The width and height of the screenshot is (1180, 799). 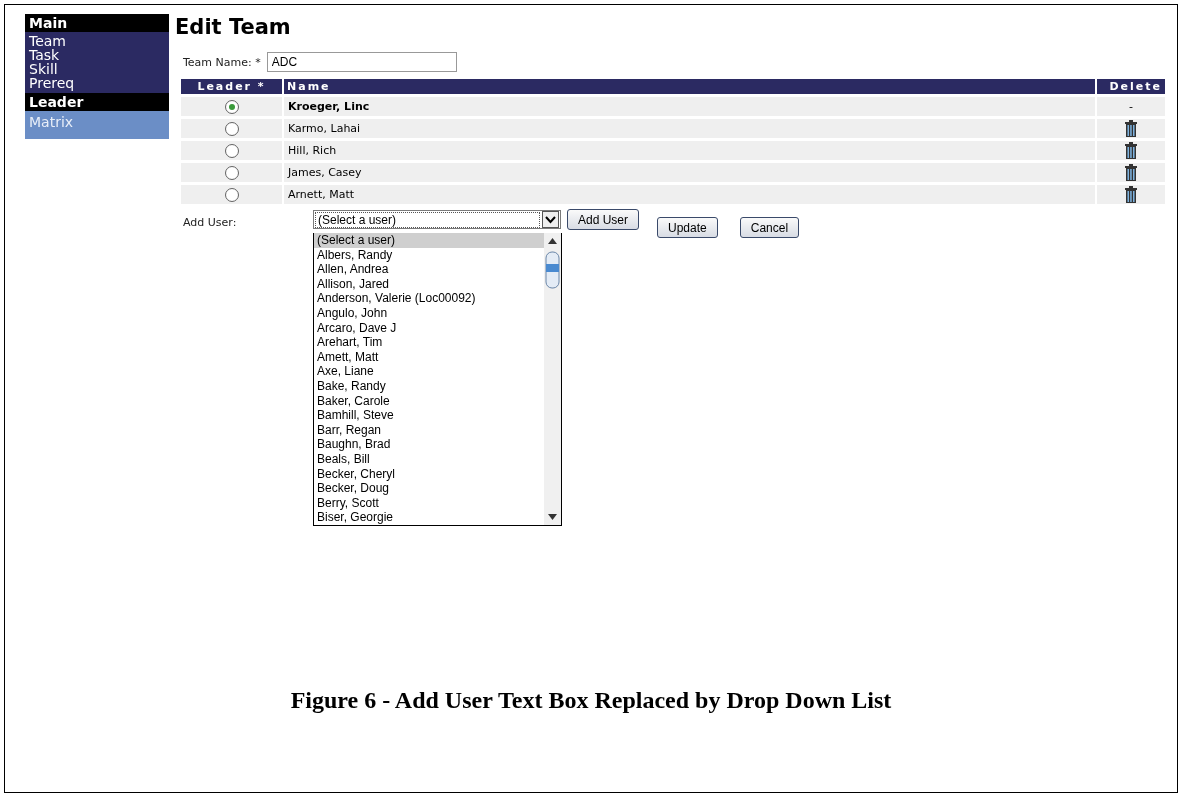 What do you see at coordinates (429, 430) in the screenshot?
I see `dropdown-option: Barr, Regan` at bounding box center [429, 430].